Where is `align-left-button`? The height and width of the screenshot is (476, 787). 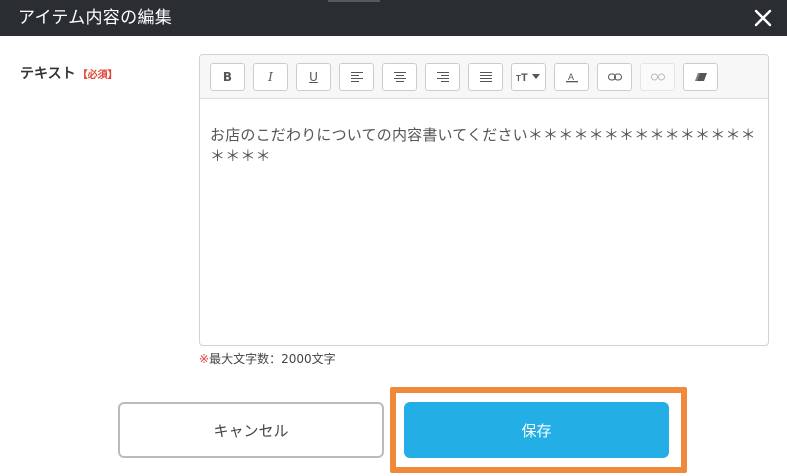 align-left-button is located at coordinates (356, 77).